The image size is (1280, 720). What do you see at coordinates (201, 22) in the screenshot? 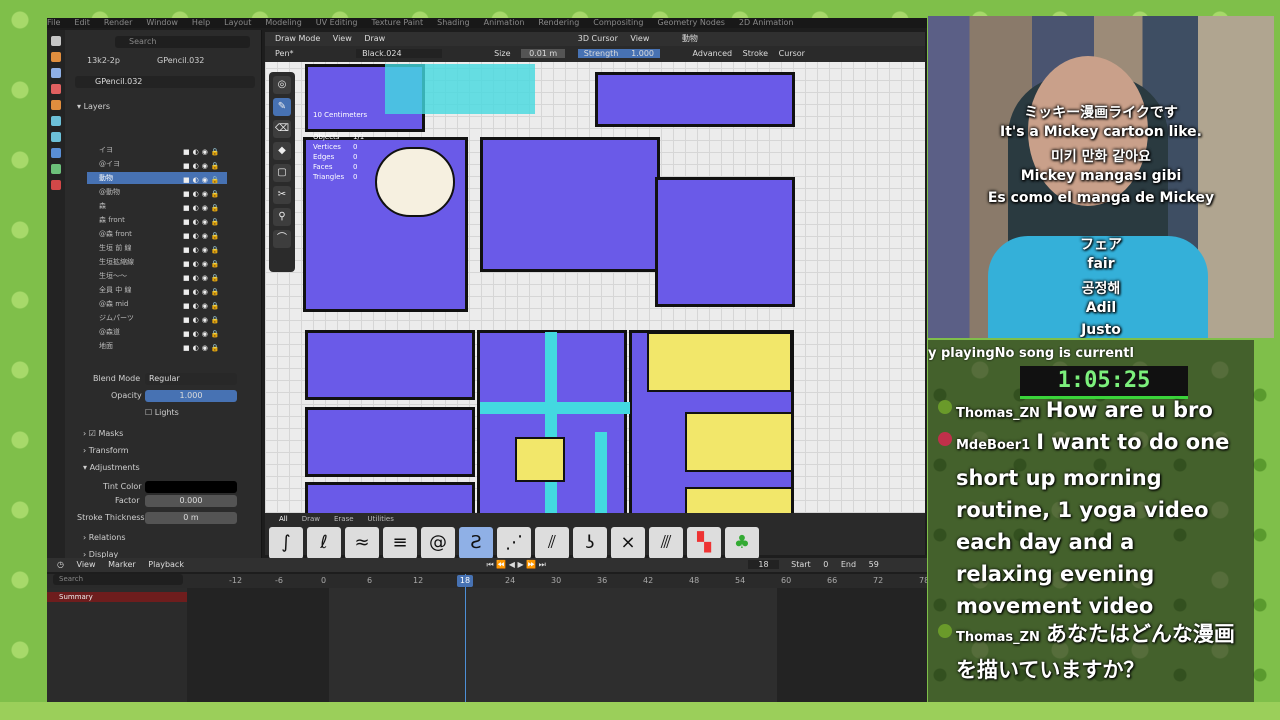
I see `workspace-tab: Help` at bounding box center [201, 22].